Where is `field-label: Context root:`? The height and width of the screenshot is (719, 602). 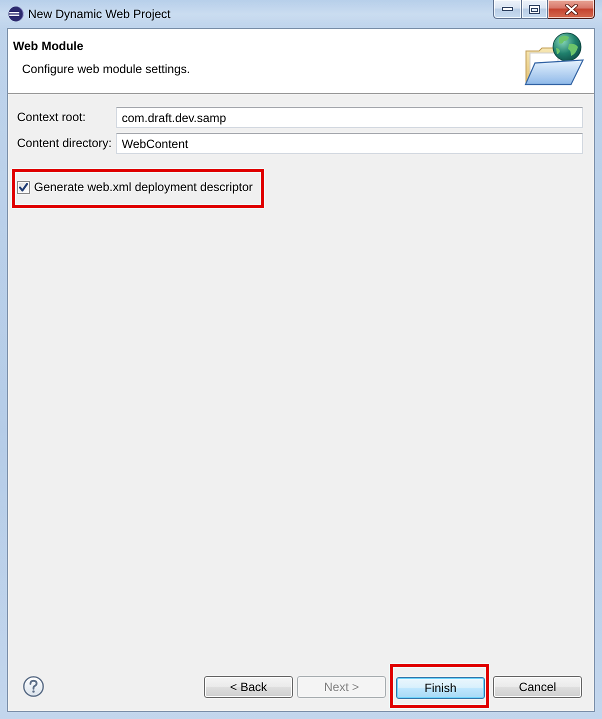
field-label: Context root: is located at coordinates (52, 117).